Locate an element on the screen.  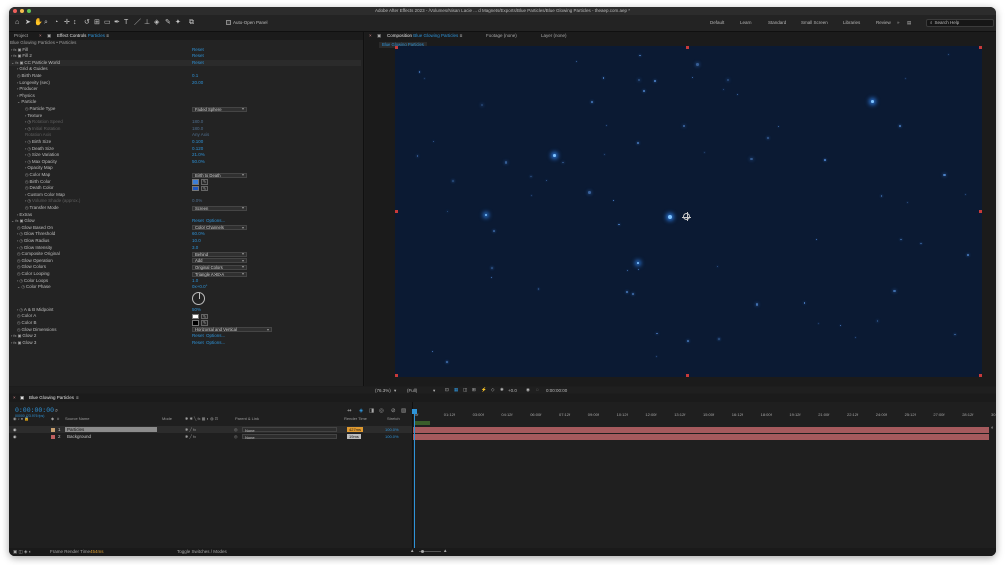
timeline-zoom-thumb is located at coordinates (422, 551).